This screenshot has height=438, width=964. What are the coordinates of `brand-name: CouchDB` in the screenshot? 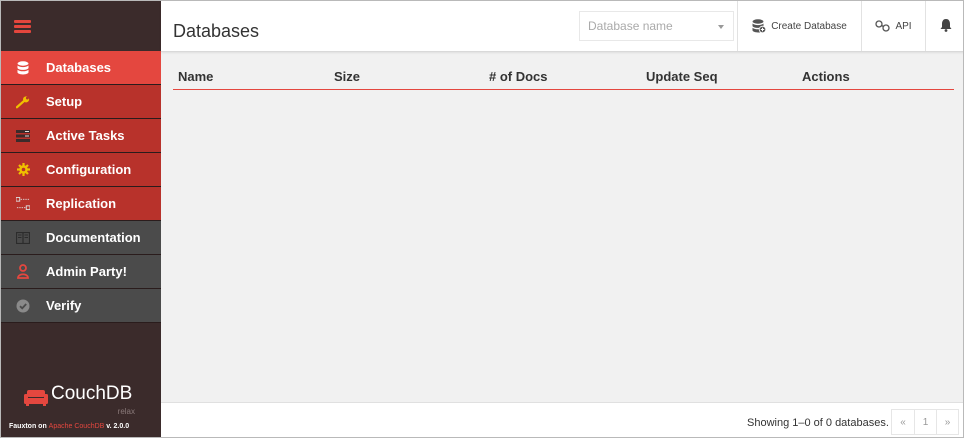 It's located at (92, 393).